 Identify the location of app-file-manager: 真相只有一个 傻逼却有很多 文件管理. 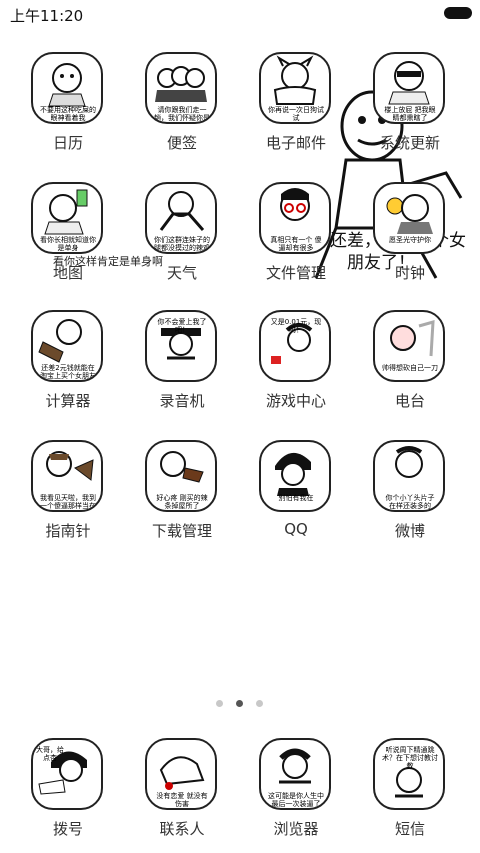
(296, 229).